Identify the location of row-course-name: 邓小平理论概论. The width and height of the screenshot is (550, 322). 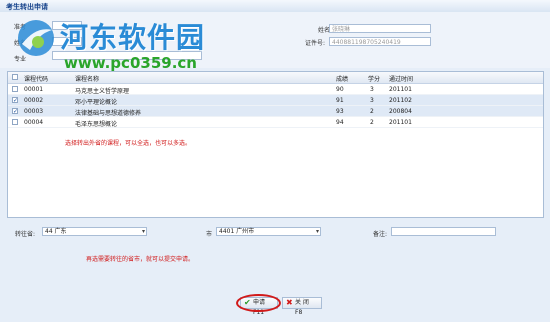
(96, 102).